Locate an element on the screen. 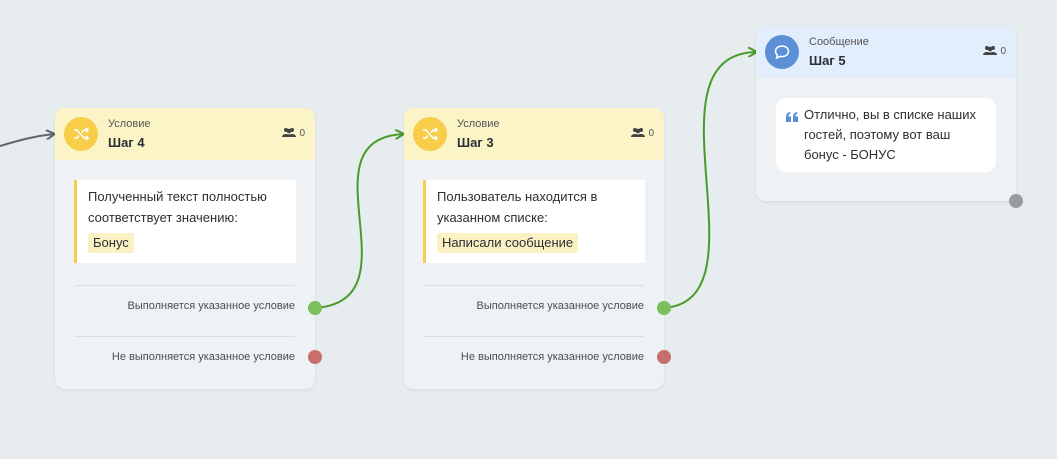 This screenshot has width=1057, height=459. quote-icon is located at coordinates (792, 118).